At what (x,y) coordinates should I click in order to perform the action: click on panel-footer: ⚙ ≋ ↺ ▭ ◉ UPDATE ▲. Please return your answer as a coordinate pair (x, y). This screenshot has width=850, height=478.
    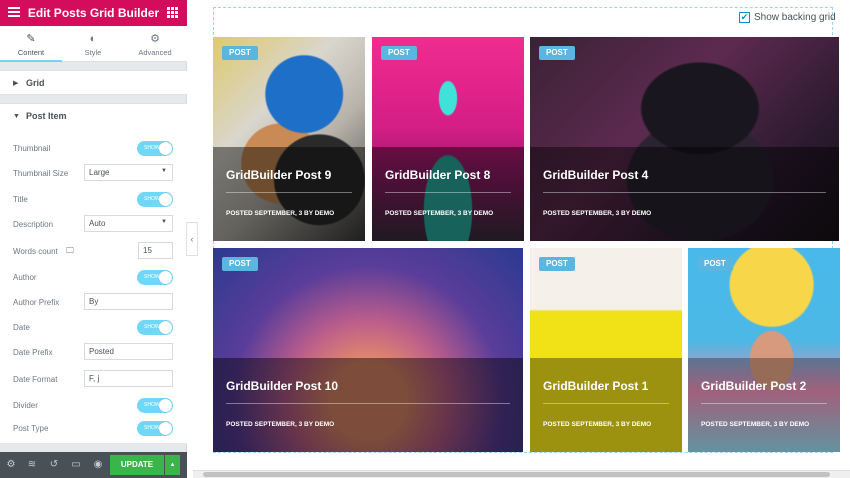
    Looking at the image, I should click on (93, 465).